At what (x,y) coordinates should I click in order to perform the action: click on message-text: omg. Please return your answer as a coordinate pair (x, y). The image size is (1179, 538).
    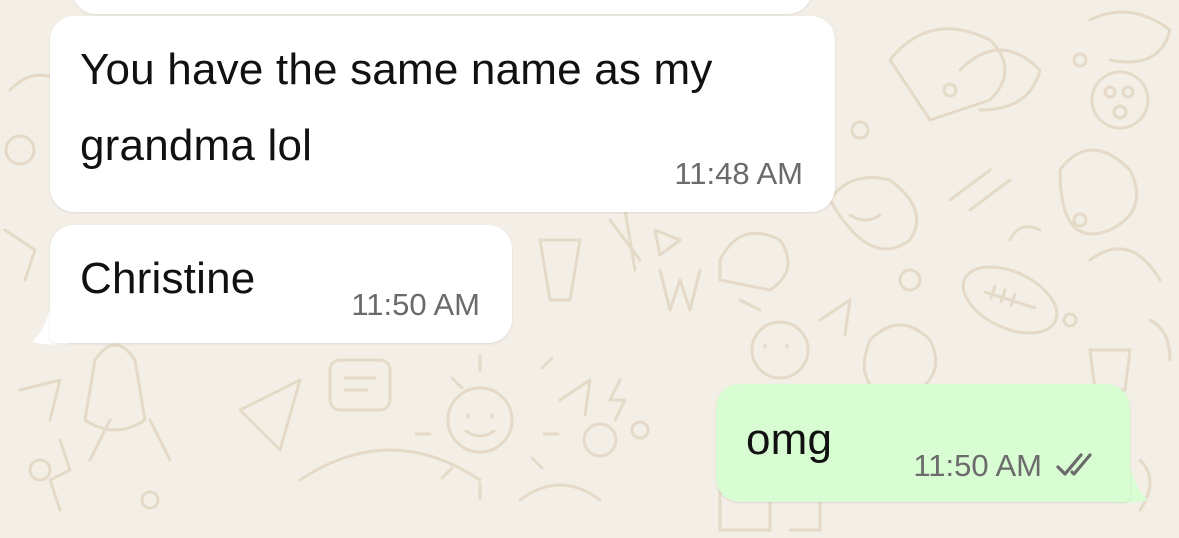
    Looking at the image, I should click on (789, 439).